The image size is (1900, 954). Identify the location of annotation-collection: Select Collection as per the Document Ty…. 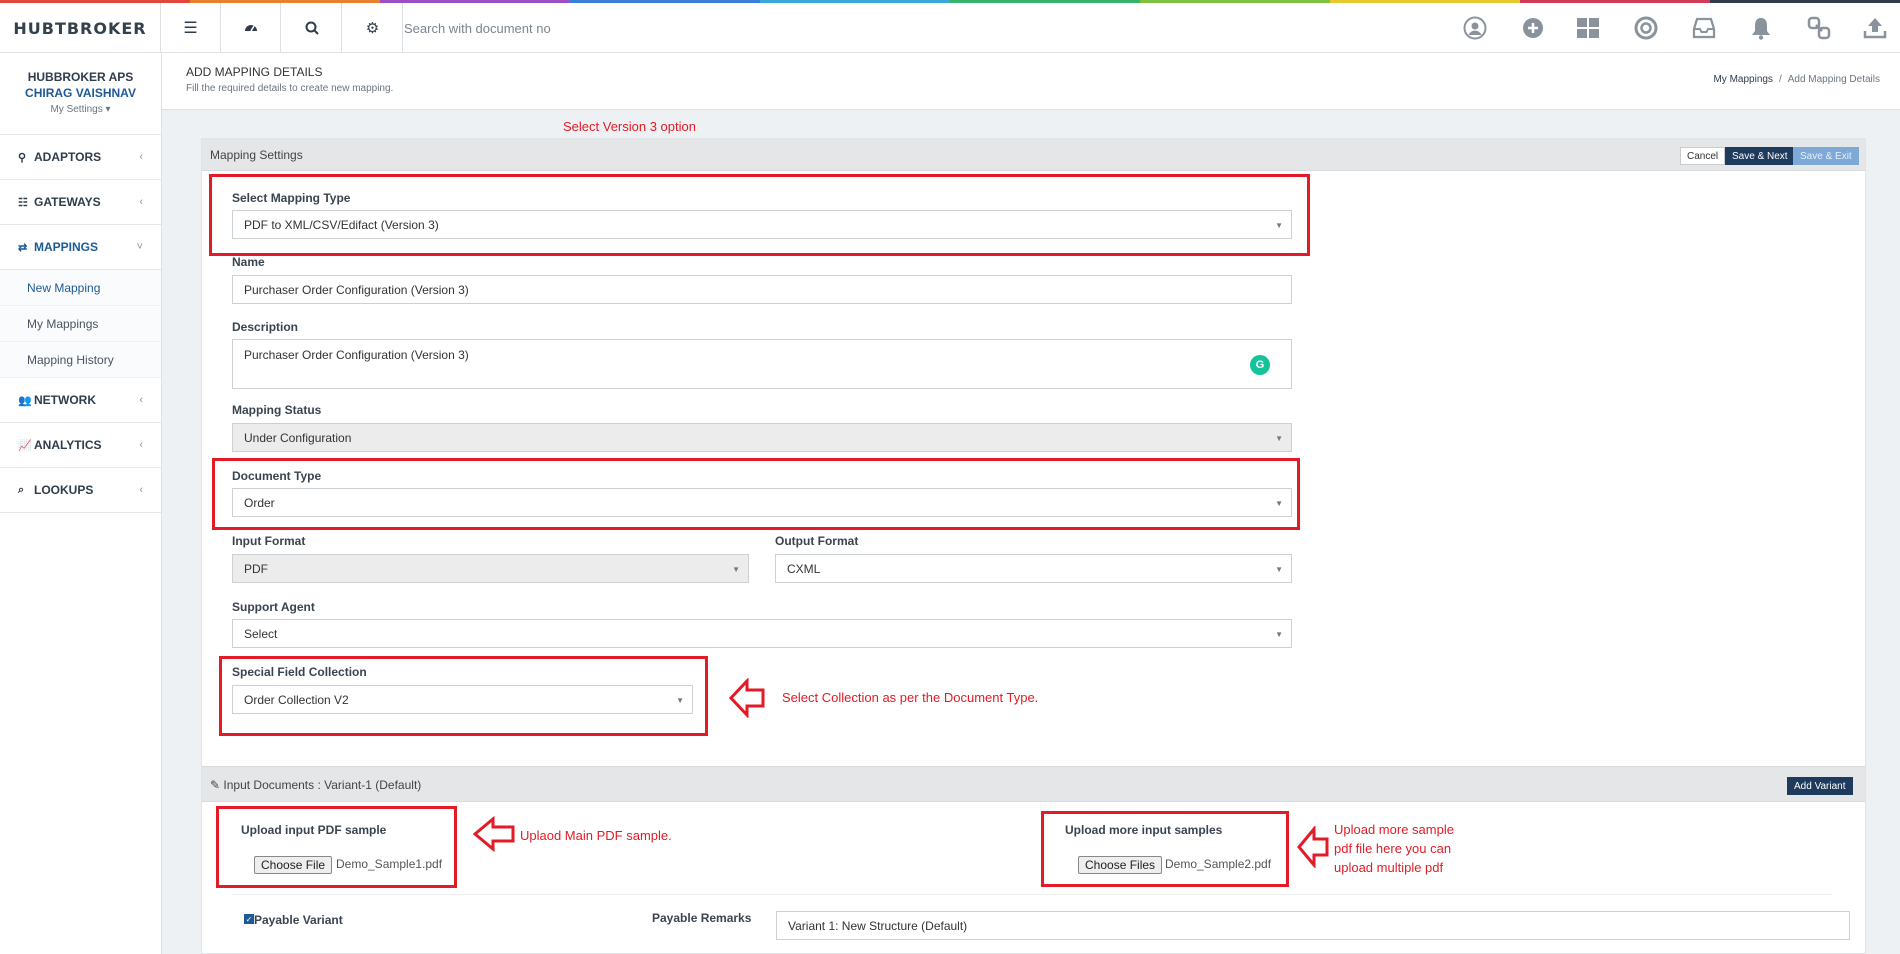
(910, 697).